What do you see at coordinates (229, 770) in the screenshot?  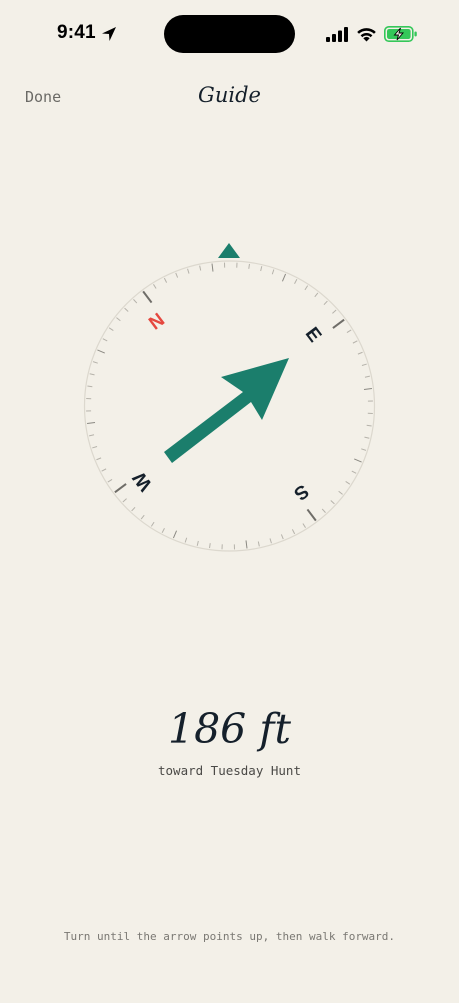 I see `target-label: toward Tuesday Hunt` at bounding box center [229, 770].